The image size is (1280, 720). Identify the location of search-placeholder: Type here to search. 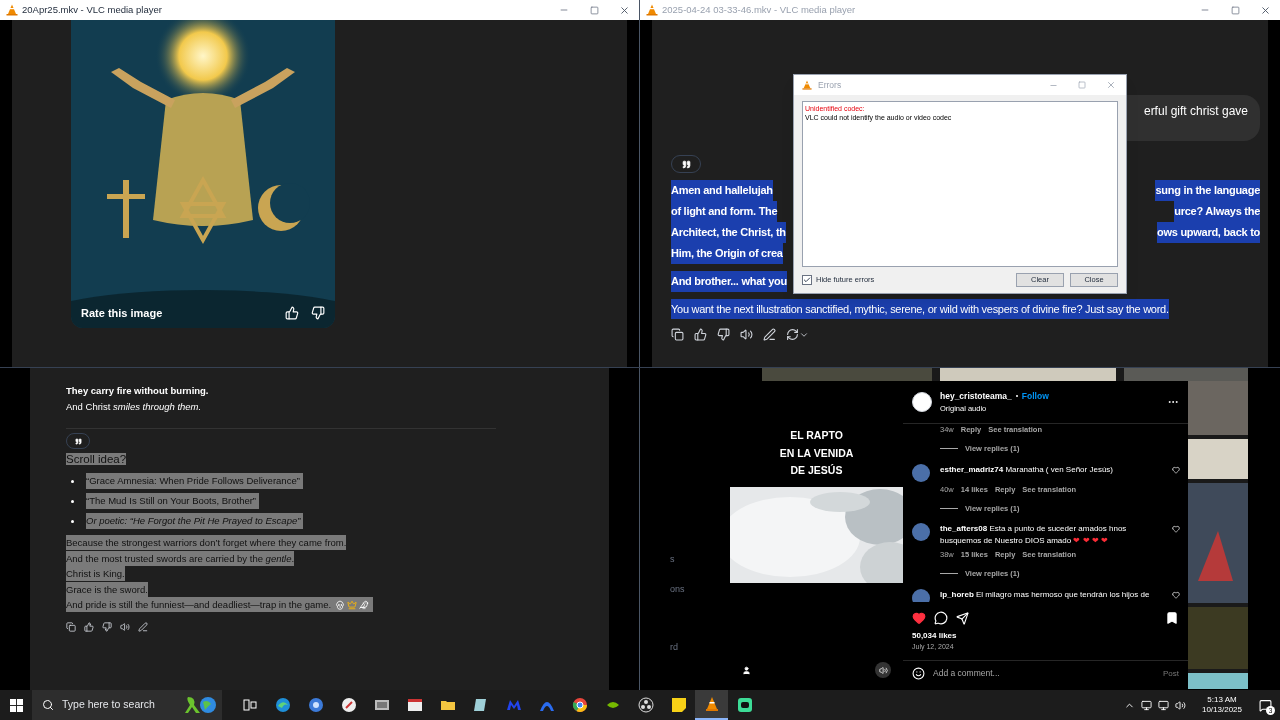
(108, 705).